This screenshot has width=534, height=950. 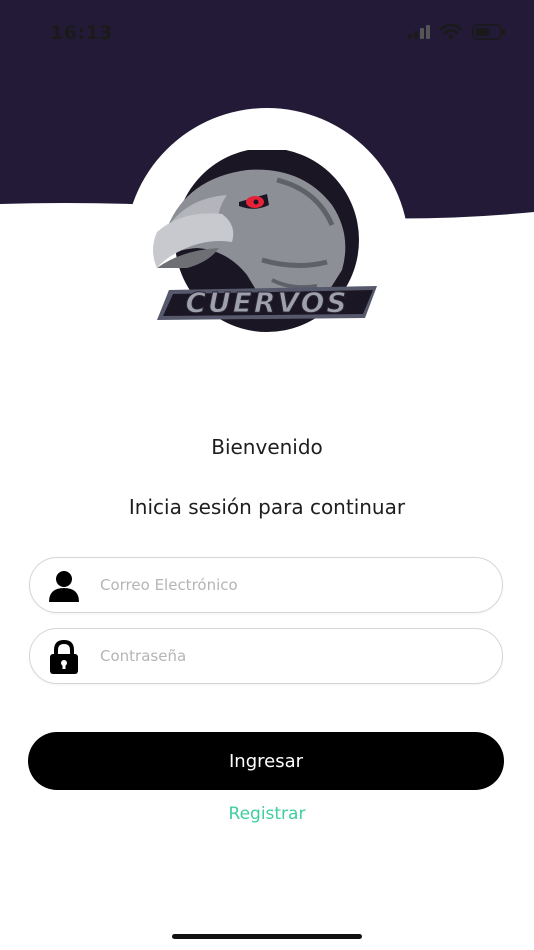 What do you see at coordinates (267, 814) in the screenshot?
I see `register-link: Registrar` at bounding box center [267, 814].